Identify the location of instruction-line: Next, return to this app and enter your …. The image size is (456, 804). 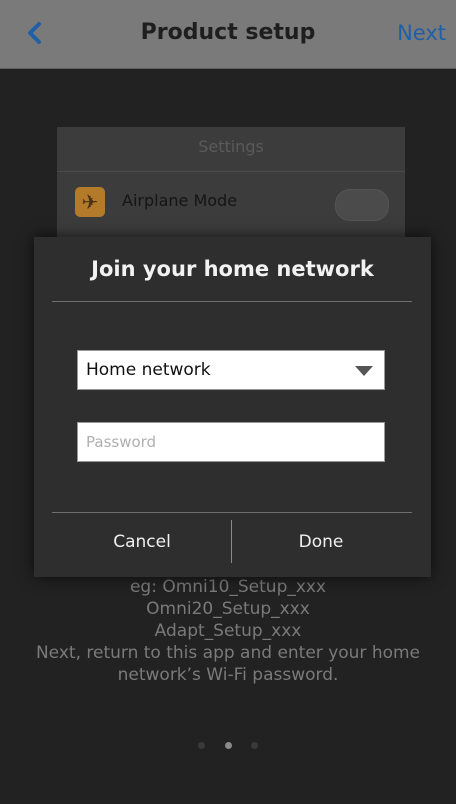
(228, 653).